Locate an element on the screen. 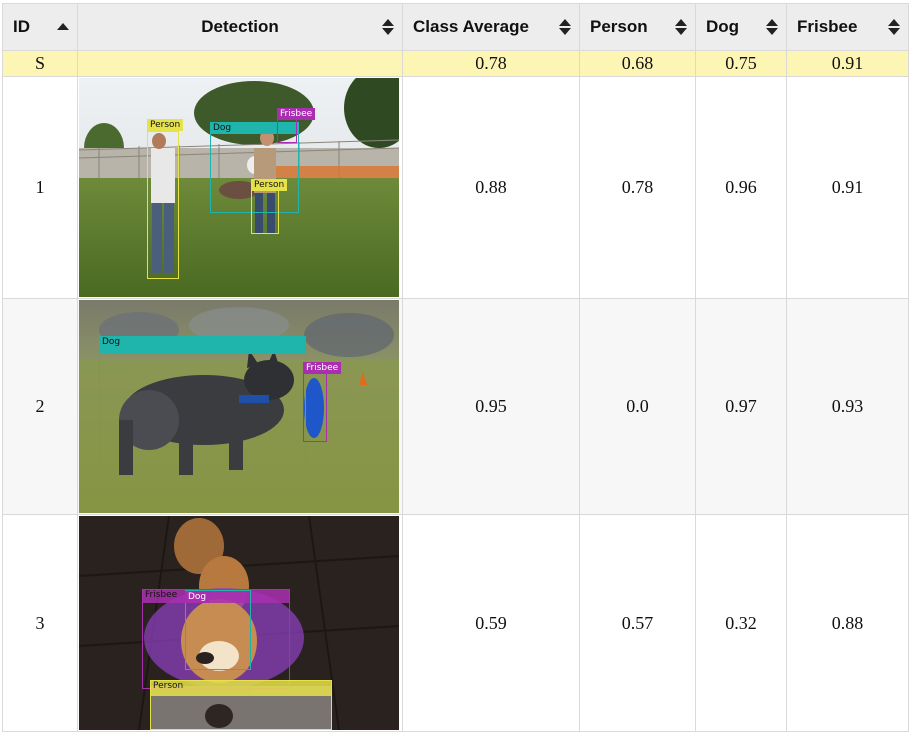 Image resolution: width=912 pixels, height=735 pixels. row-frisbee-cell: 0.91 is located at coordinates (847, 187).